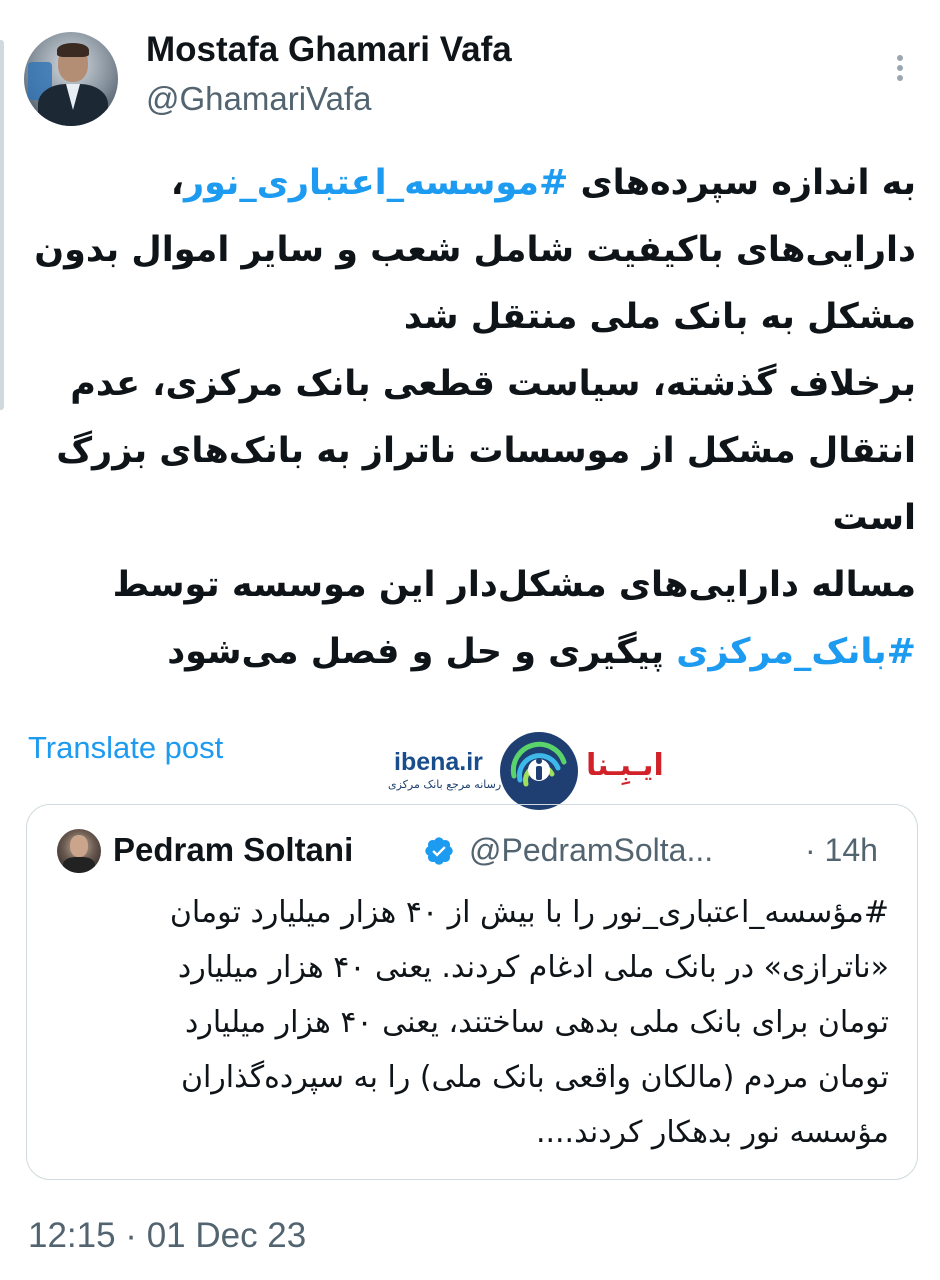  Describe the element at coordinates (233, 850) in the screenshot. I see `quoted-author-name: Pedram Soltani` at that location.